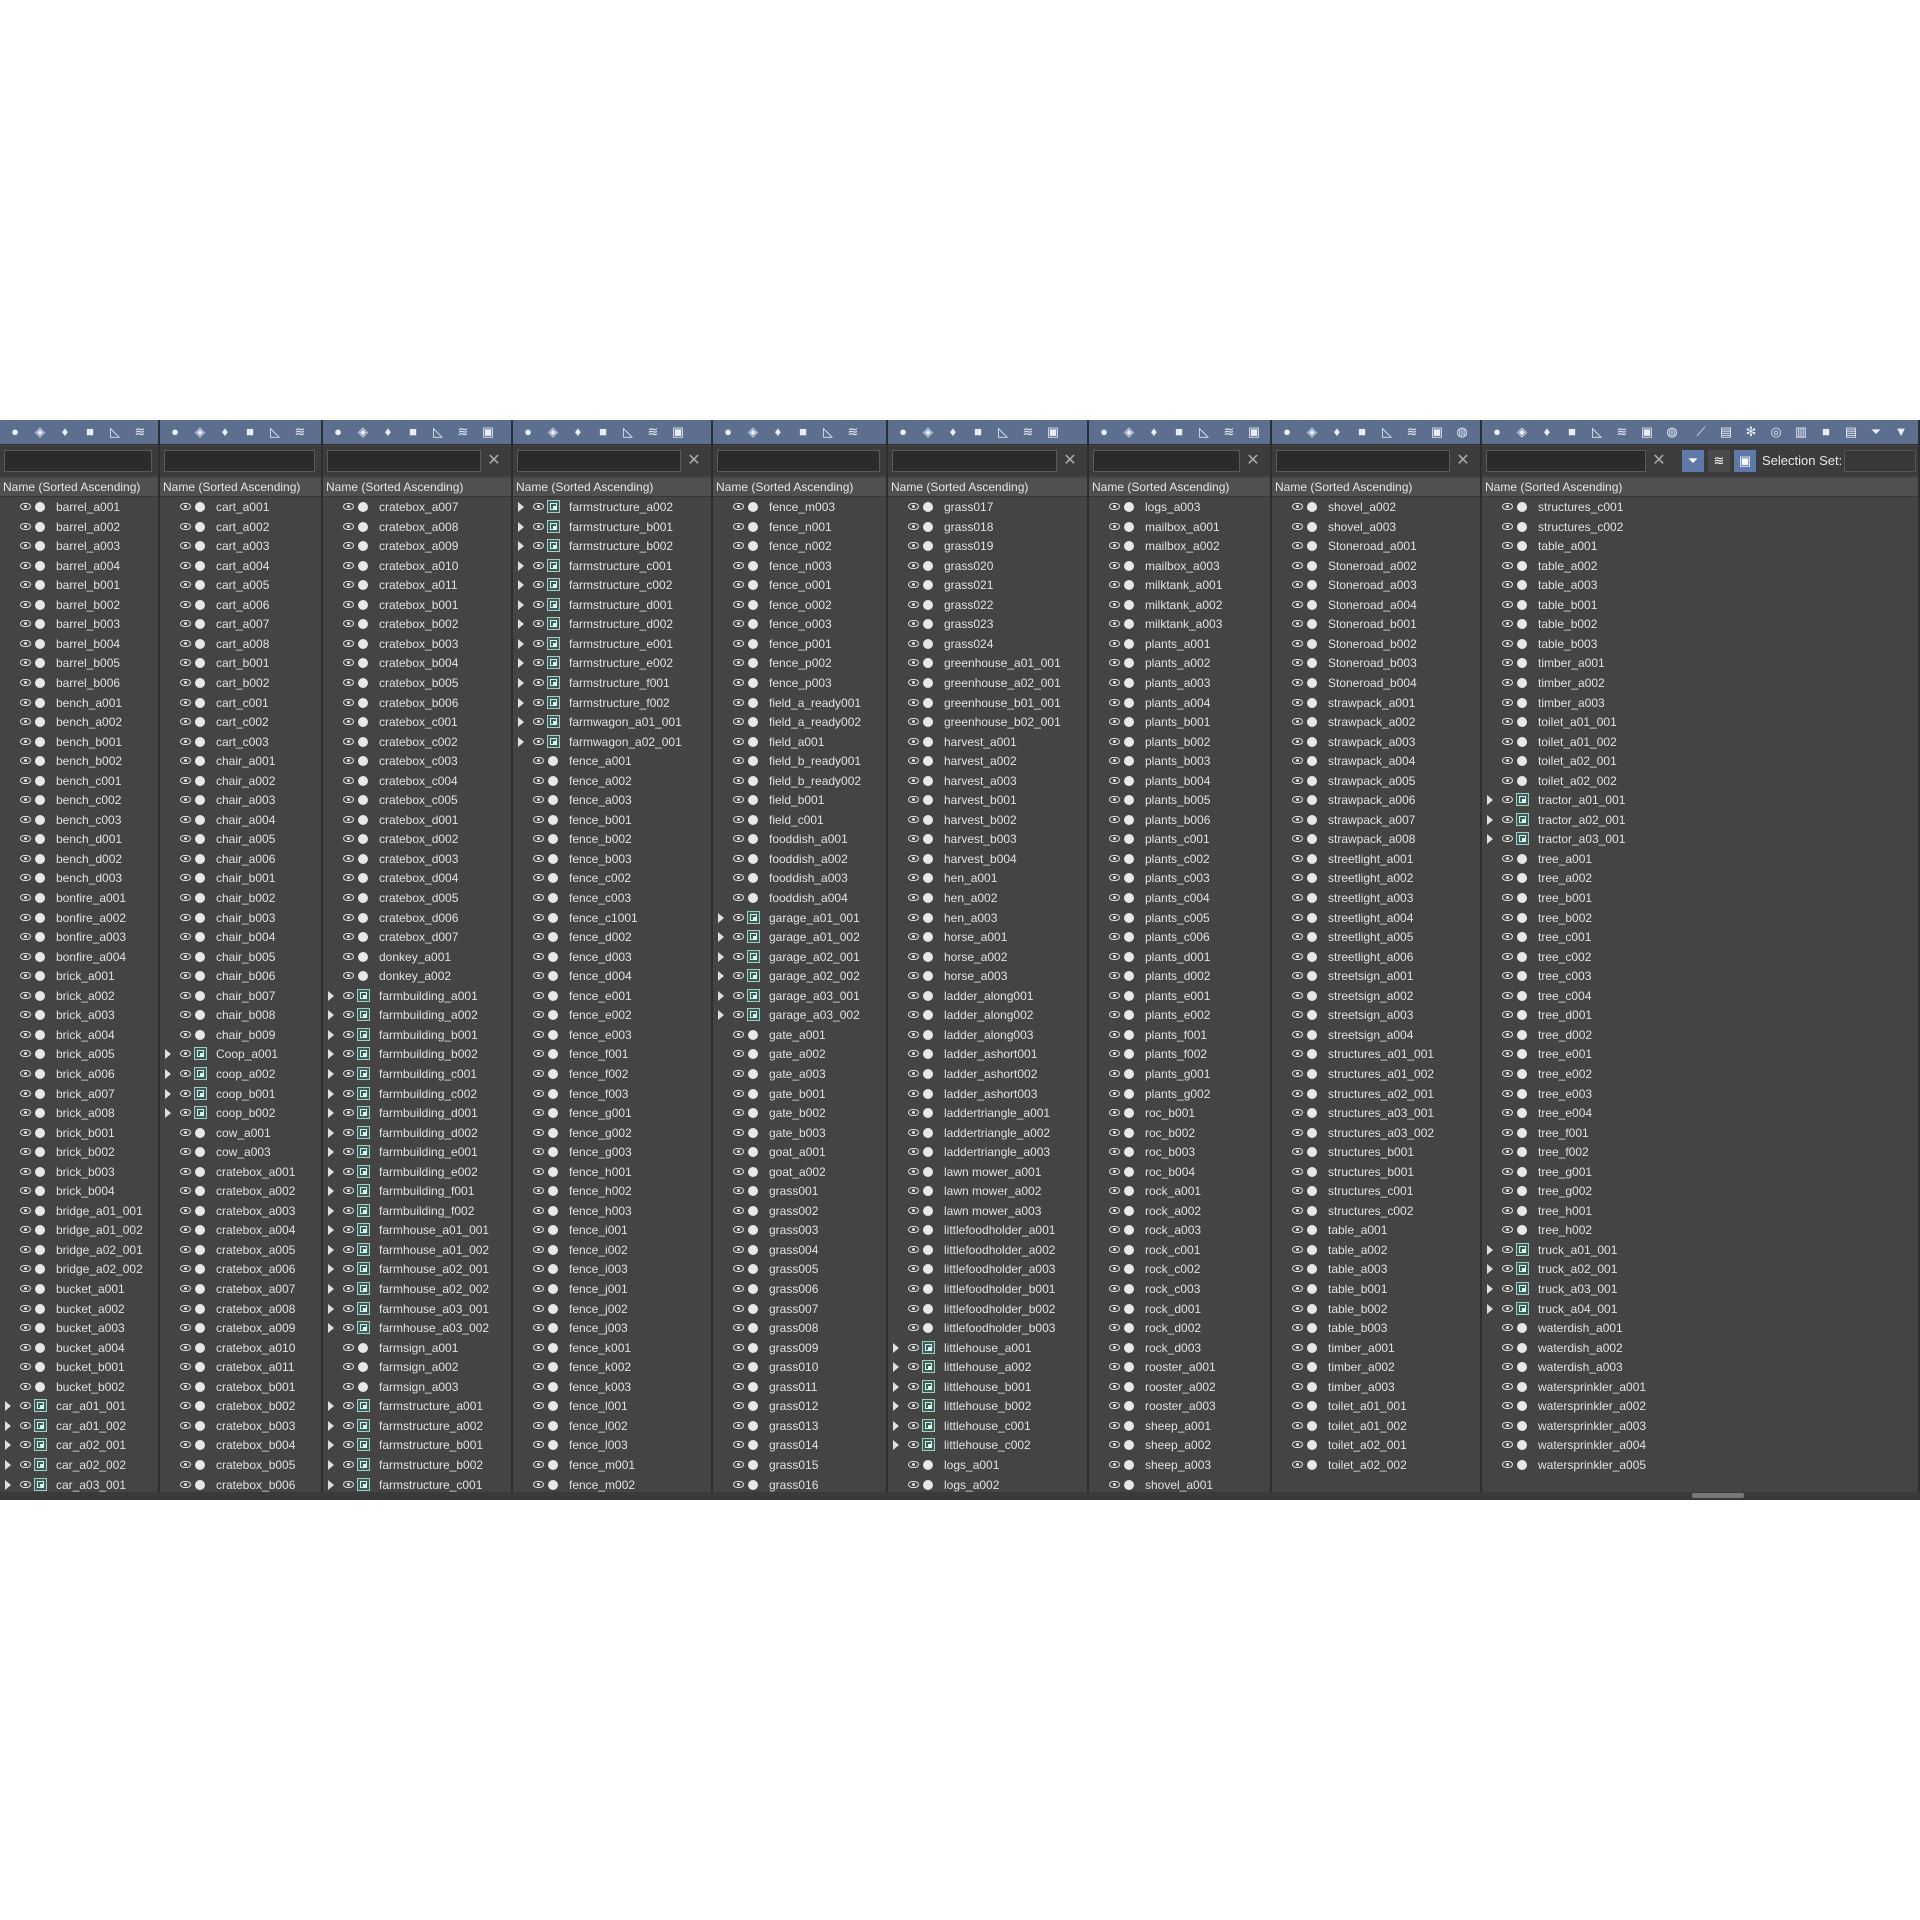 This screenshot has height=1920, width=1920. I want to click on helper-icon: ◺, so click(275, 432).